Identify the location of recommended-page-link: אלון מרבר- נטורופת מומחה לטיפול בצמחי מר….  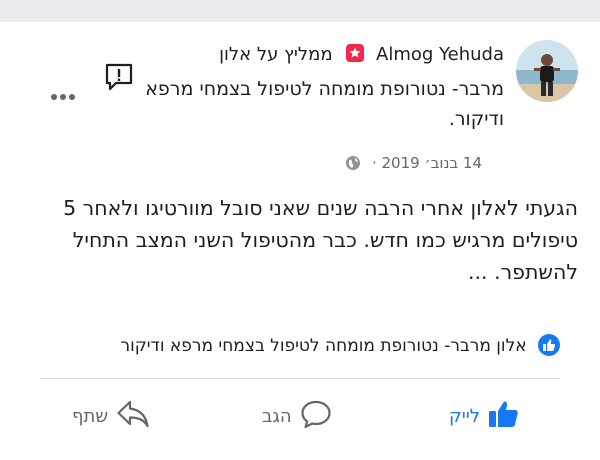
(290, 345).